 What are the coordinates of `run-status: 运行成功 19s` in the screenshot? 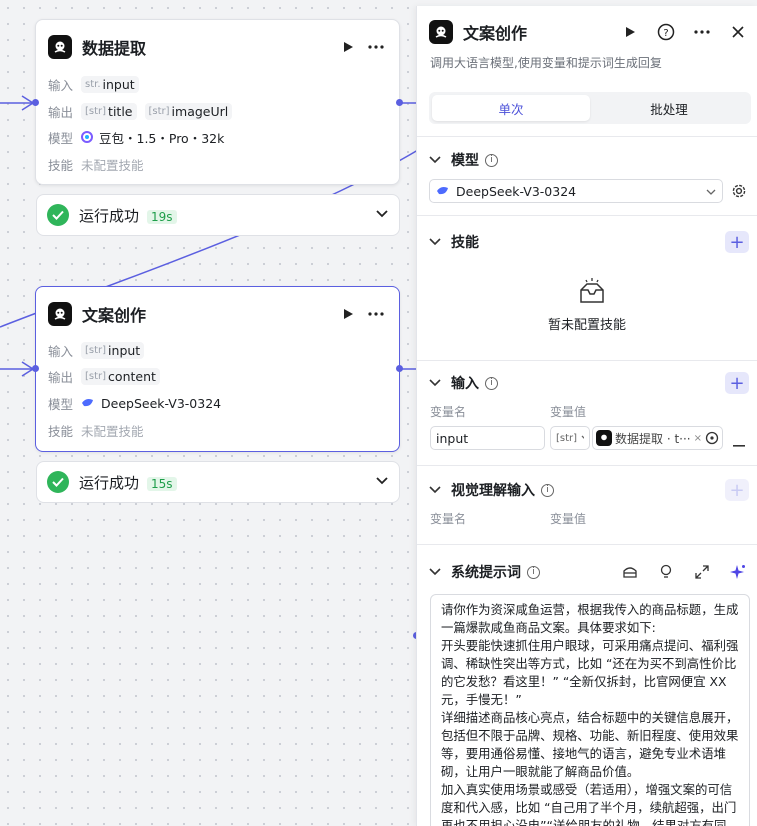 It's located at (218, 215).